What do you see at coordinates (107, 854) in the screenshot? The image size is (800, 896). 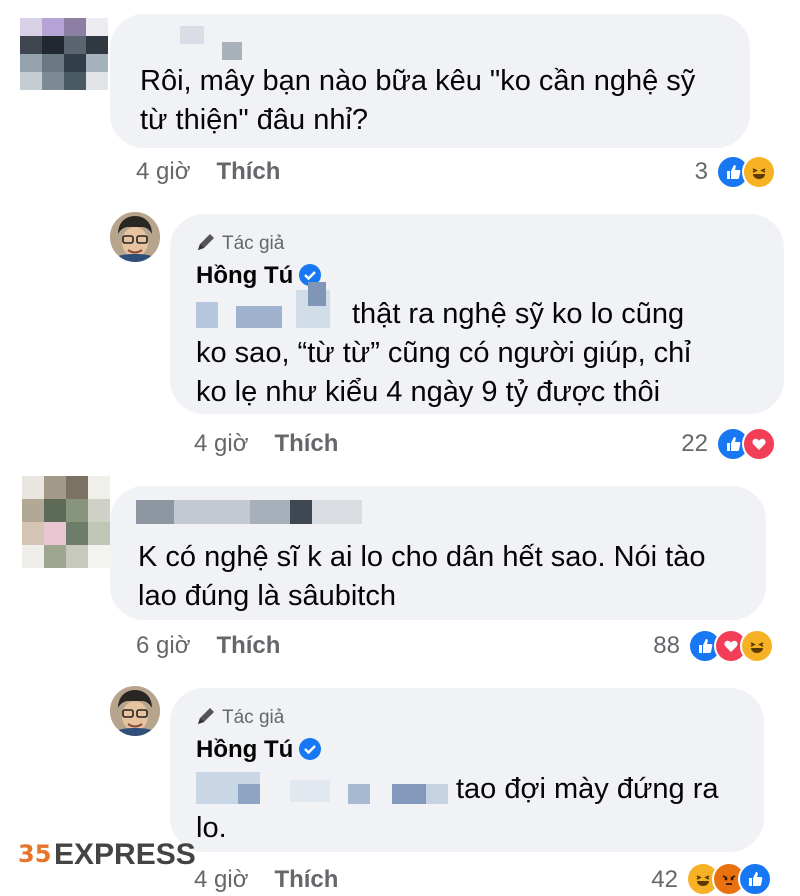 I see `express-logo: 35 EXPRESS` at bounding box center [107, 854].